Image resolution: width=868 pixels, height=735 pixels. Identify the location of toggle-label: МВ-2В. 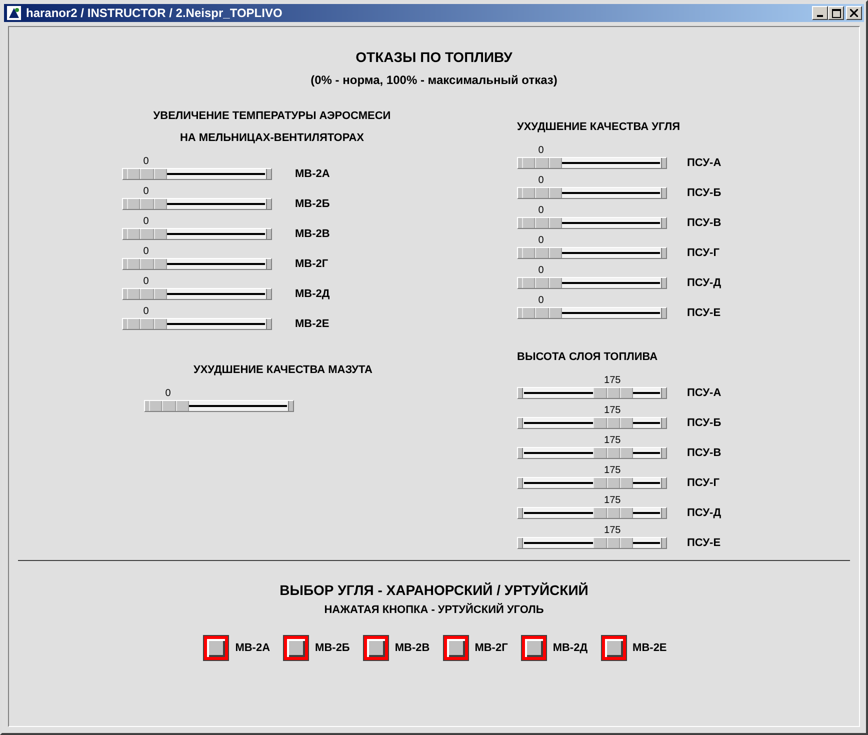
(412, 648).